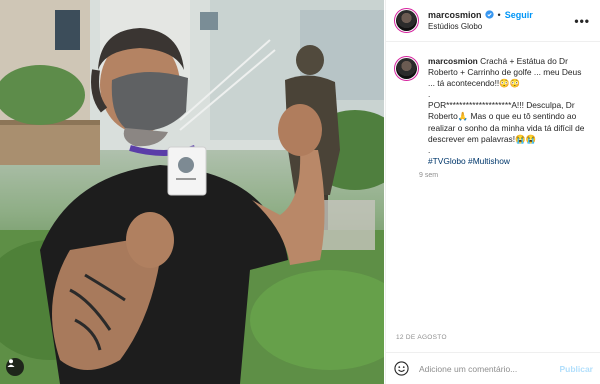 The image size is (600, 384). What do you see at coordinates (576, 369) in the screenshot?
I see `publish-button: Publicar` at bounding box center [576, 369].